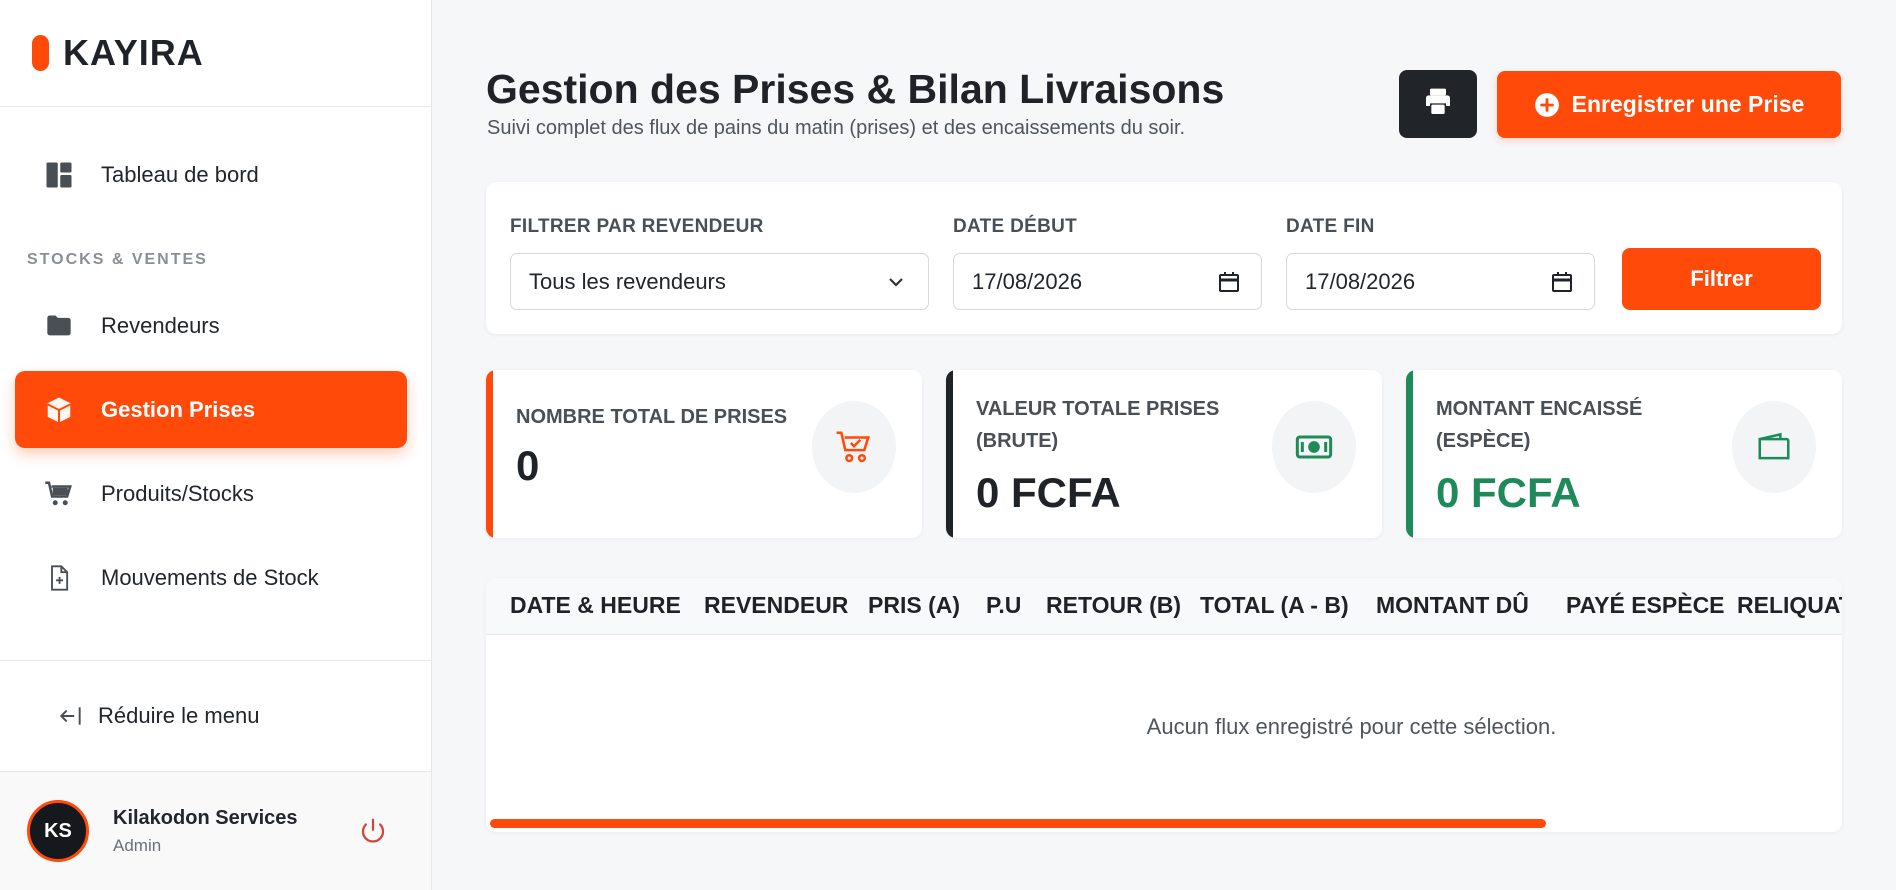  Describe the element at coordinates (178, 409) in the screenshot. I see `sidebar-item-label: Gestion Prises` at that location.